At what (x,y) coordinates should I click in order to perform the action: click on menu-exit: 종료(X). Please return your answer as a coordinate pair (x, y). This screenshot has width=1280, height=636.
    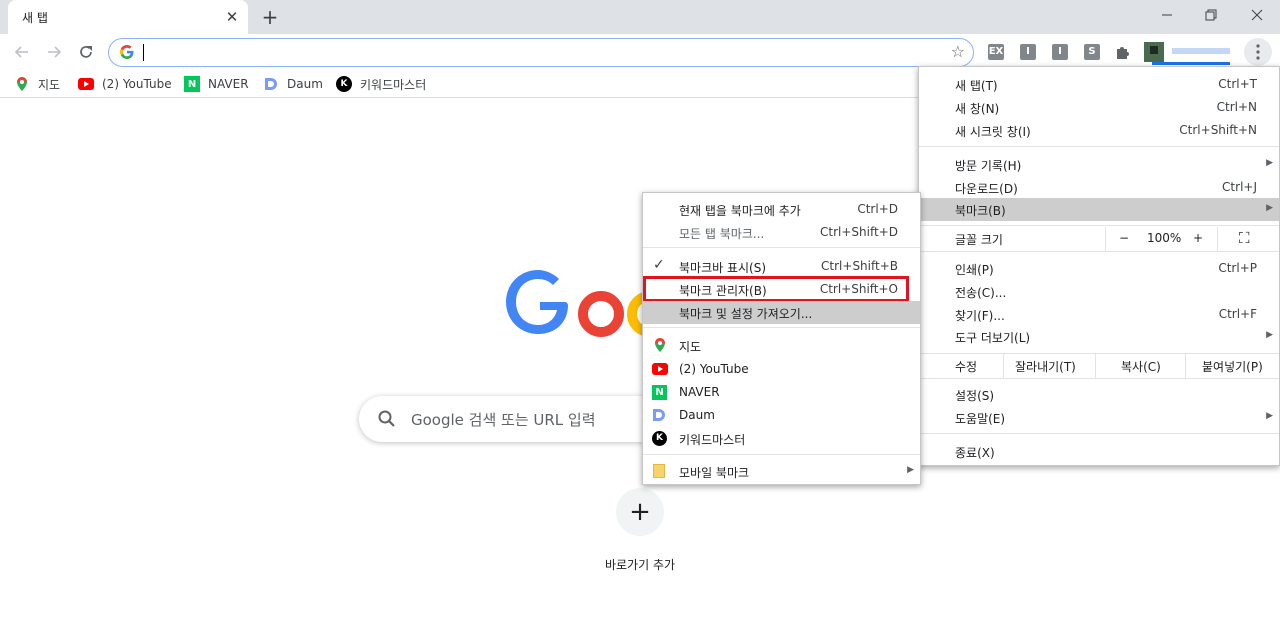
    Looking at the image, I should click on (1099, 451).